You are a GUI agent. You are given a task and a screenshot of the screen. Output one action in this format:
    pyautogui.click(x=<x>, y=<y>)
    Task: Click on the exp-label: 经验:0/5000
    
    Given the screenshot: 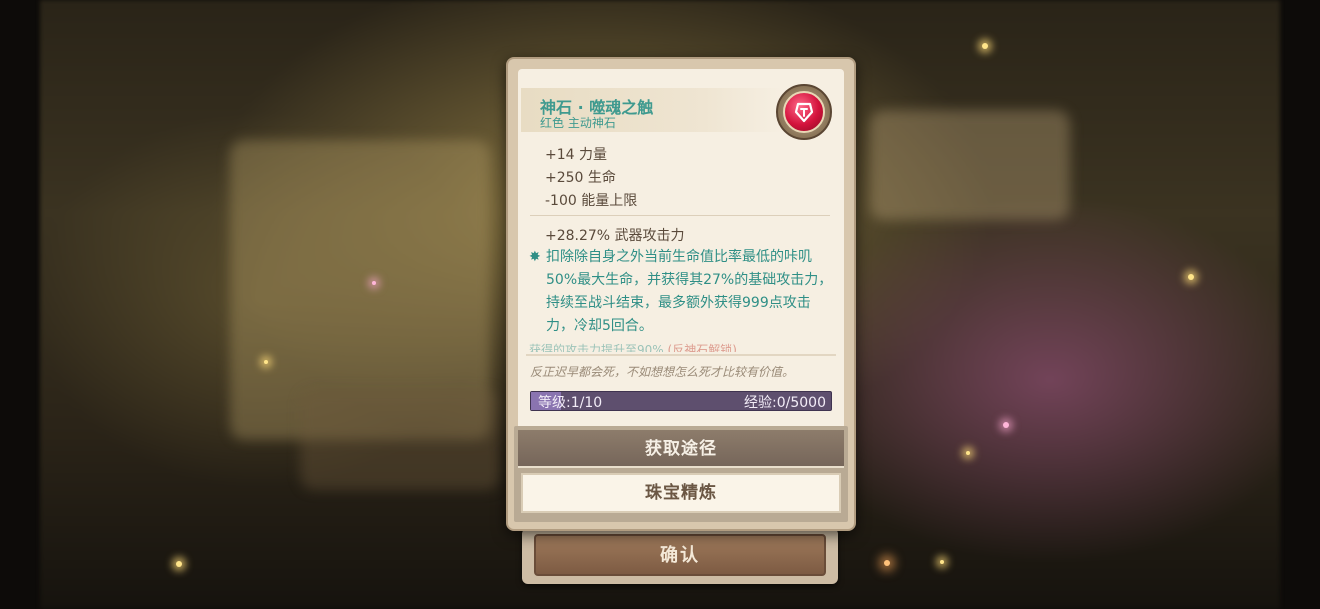 What is the action you would take?
    pyautogui.click(x=785, y=403)
    